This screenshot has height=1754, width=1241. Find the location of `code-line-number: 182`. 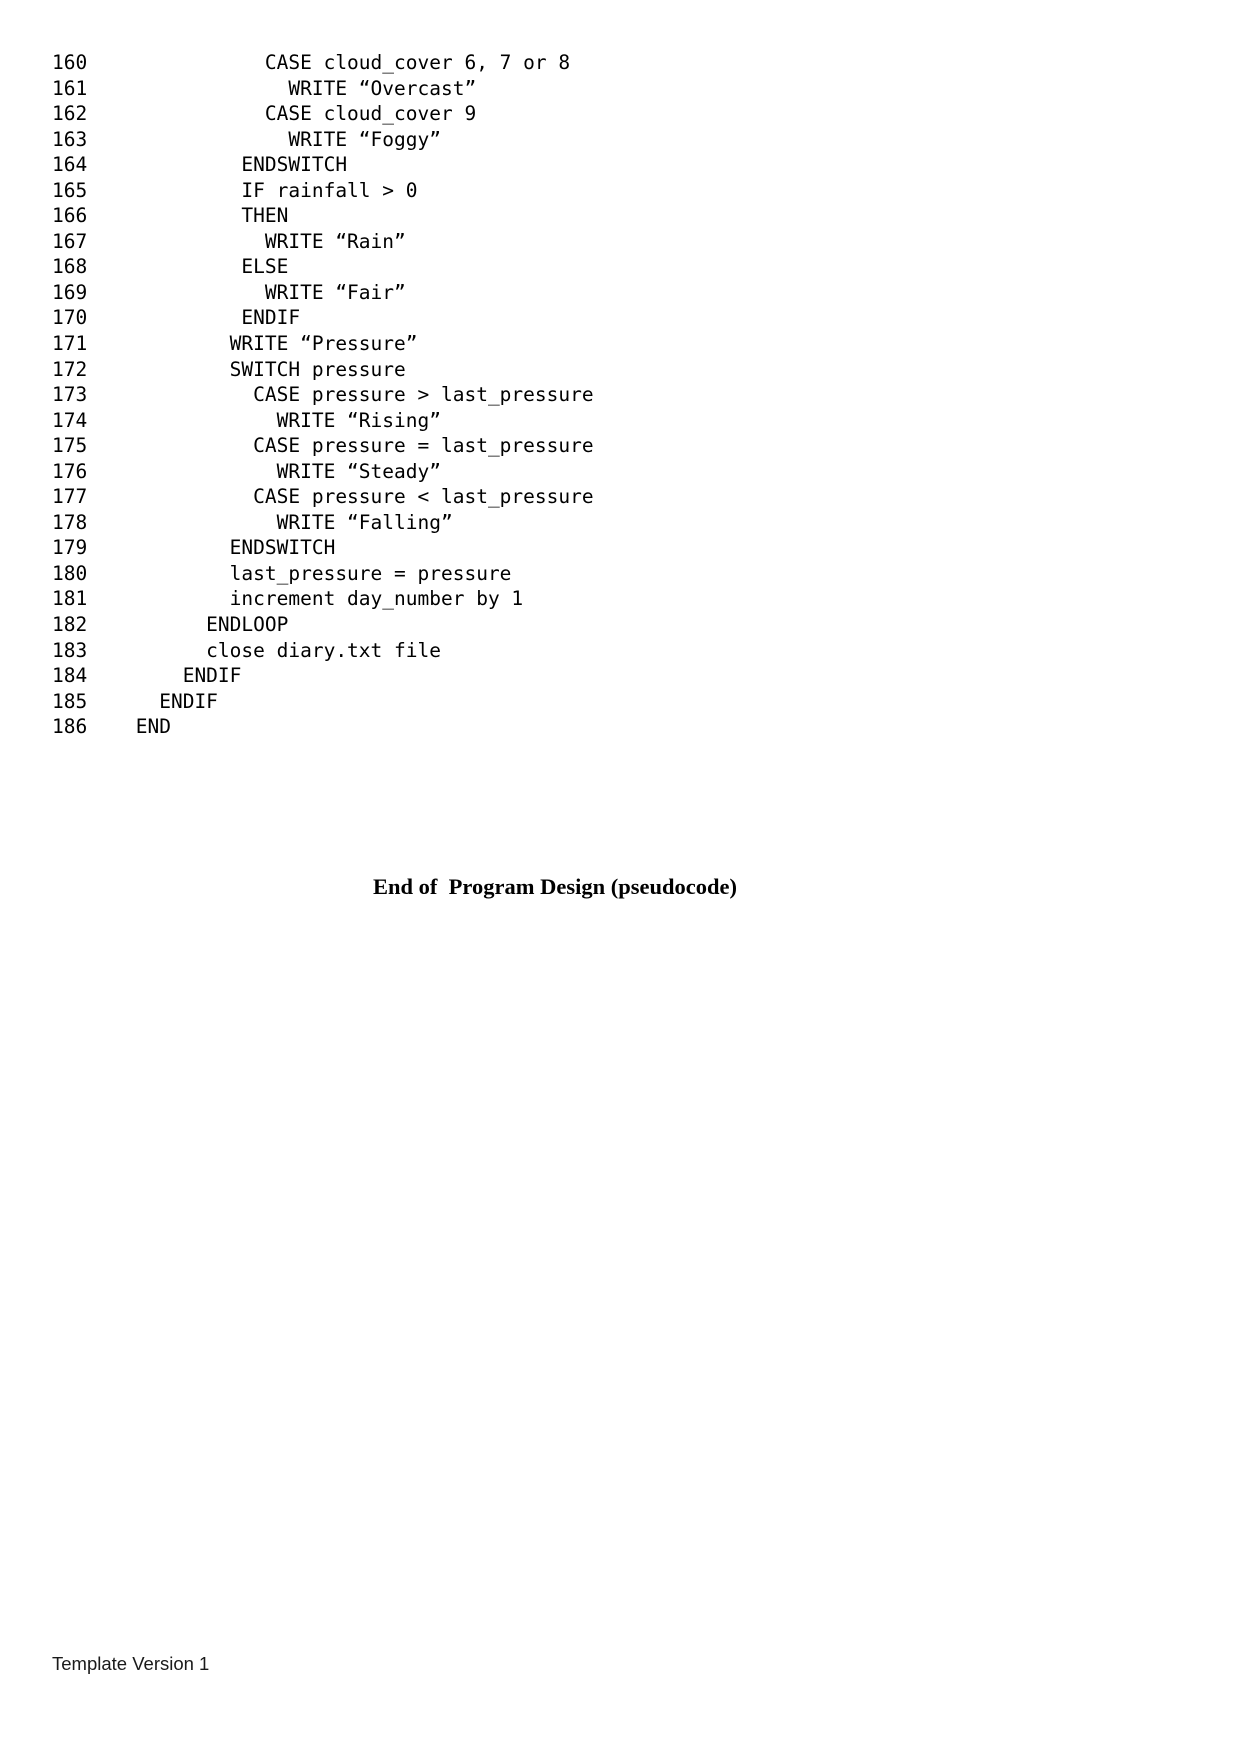

code-line-number: 182 is located at coordinates (70, 625).